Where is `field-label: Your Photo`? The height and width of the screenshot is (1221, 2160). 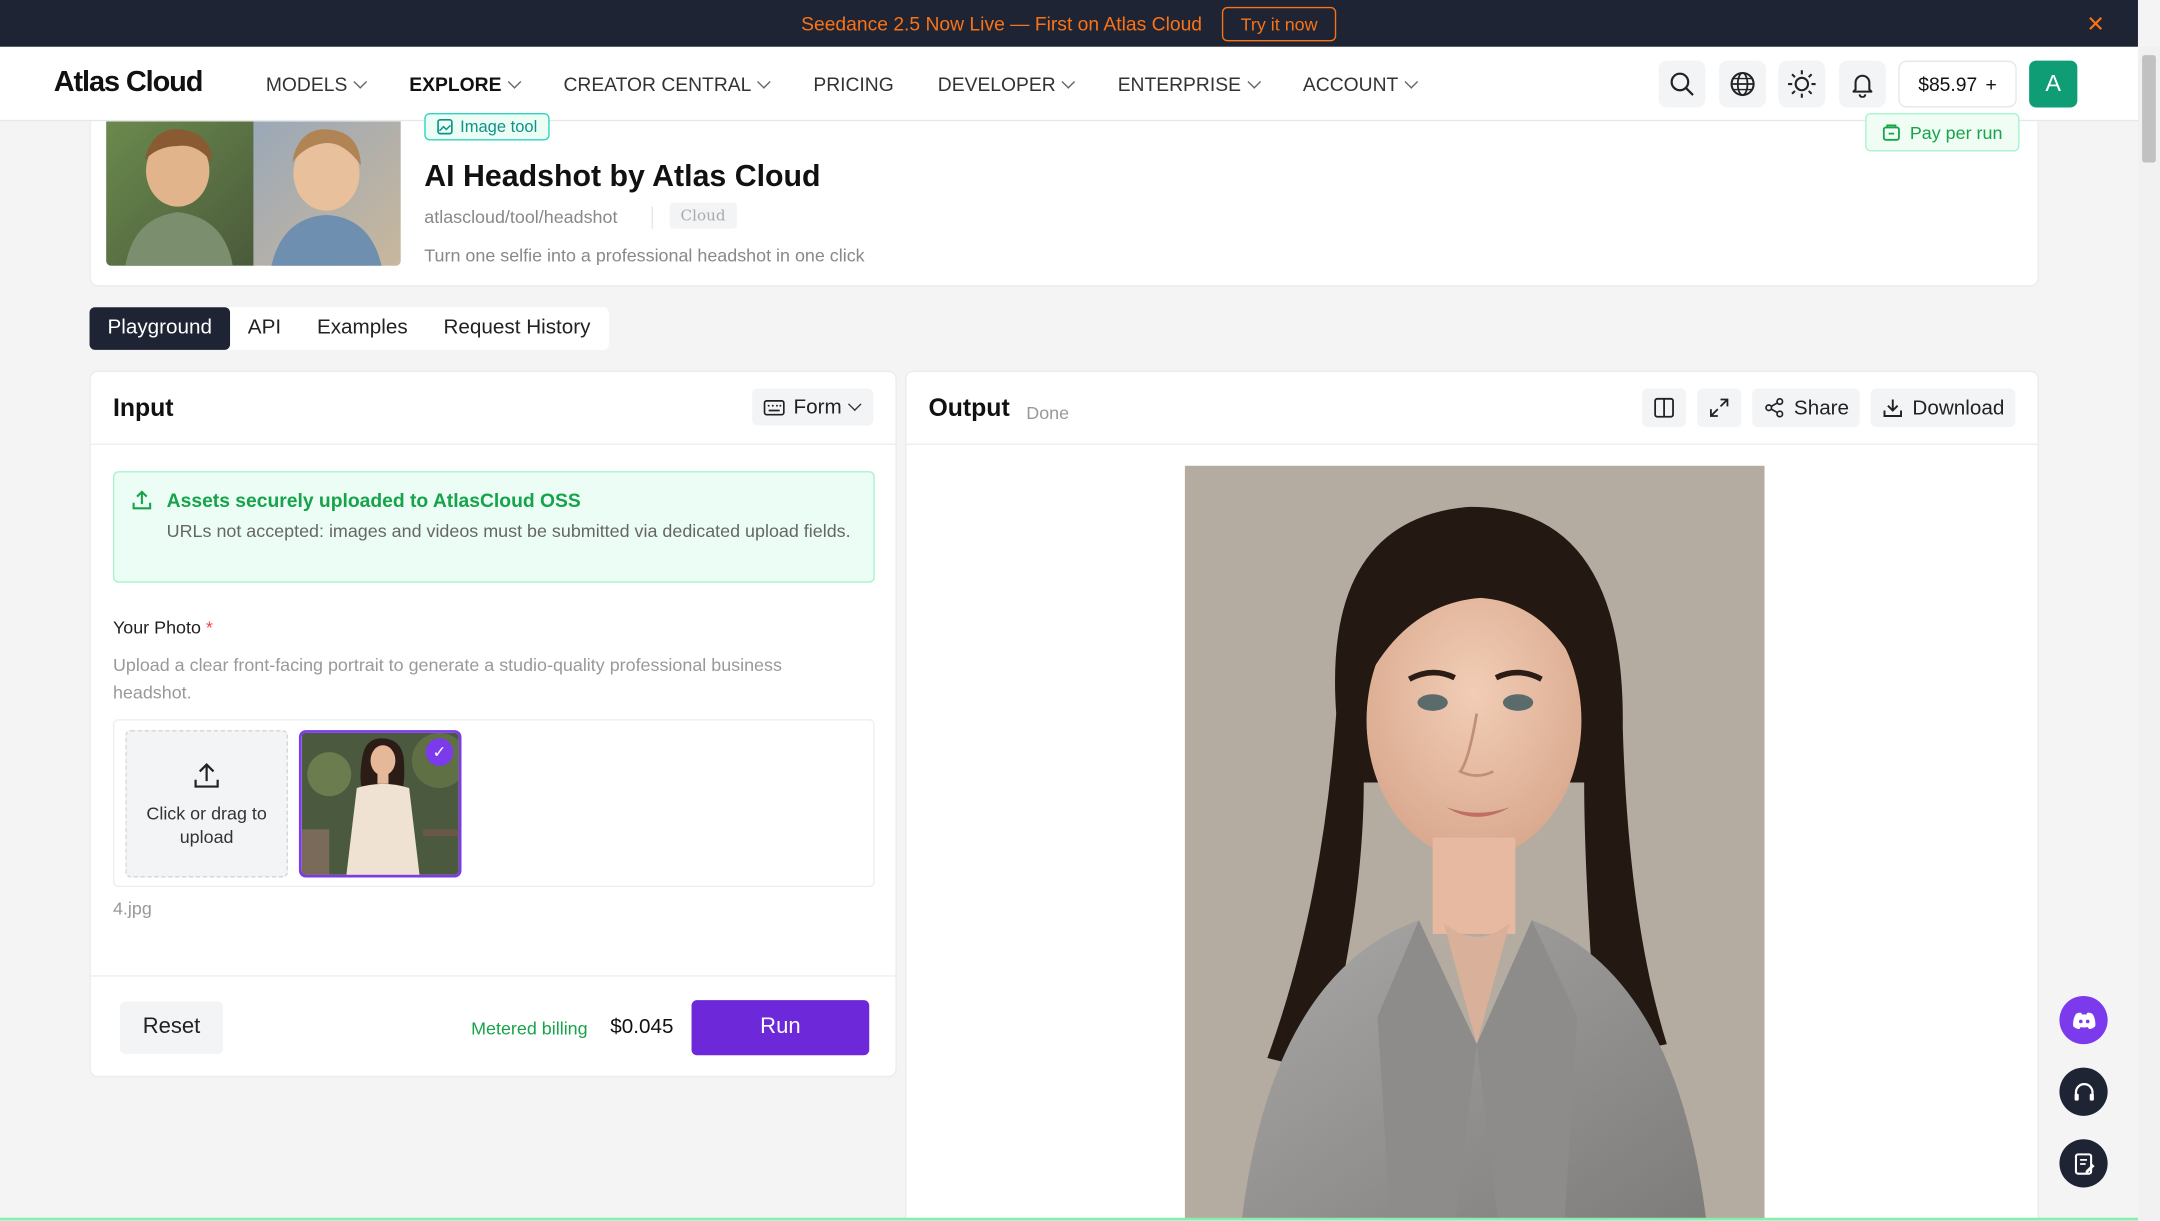 field-label: Your Photo is located at coordinates (156, 627).